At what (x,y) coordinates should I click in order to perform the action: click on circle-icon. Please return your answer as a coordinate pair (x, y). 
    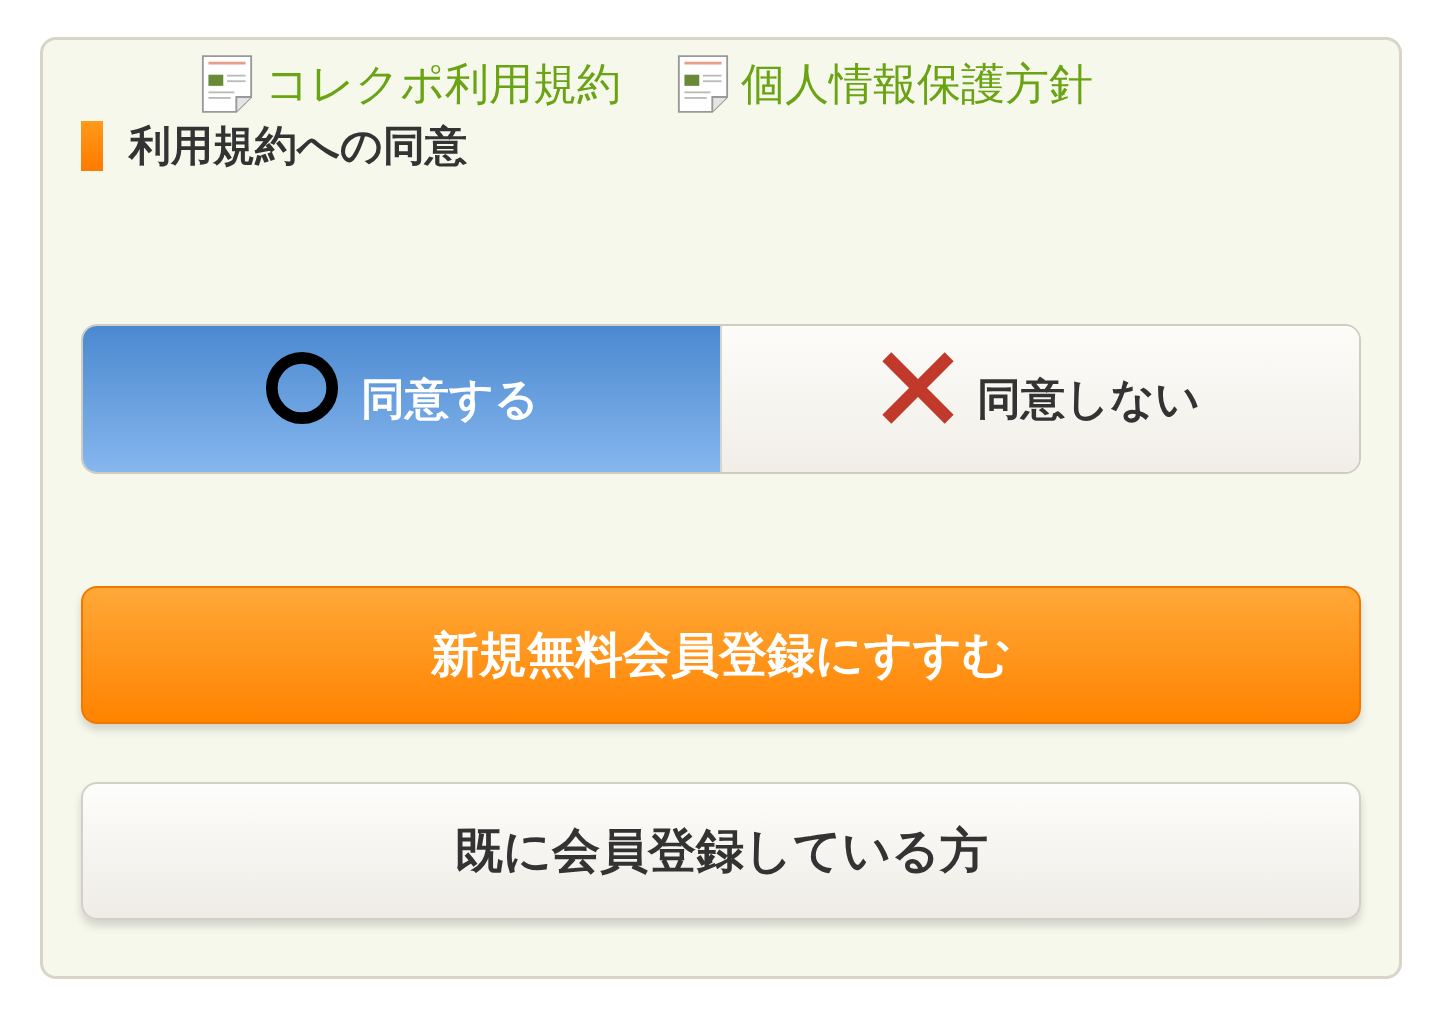
    Looking at the image, I should click on (301, 388).